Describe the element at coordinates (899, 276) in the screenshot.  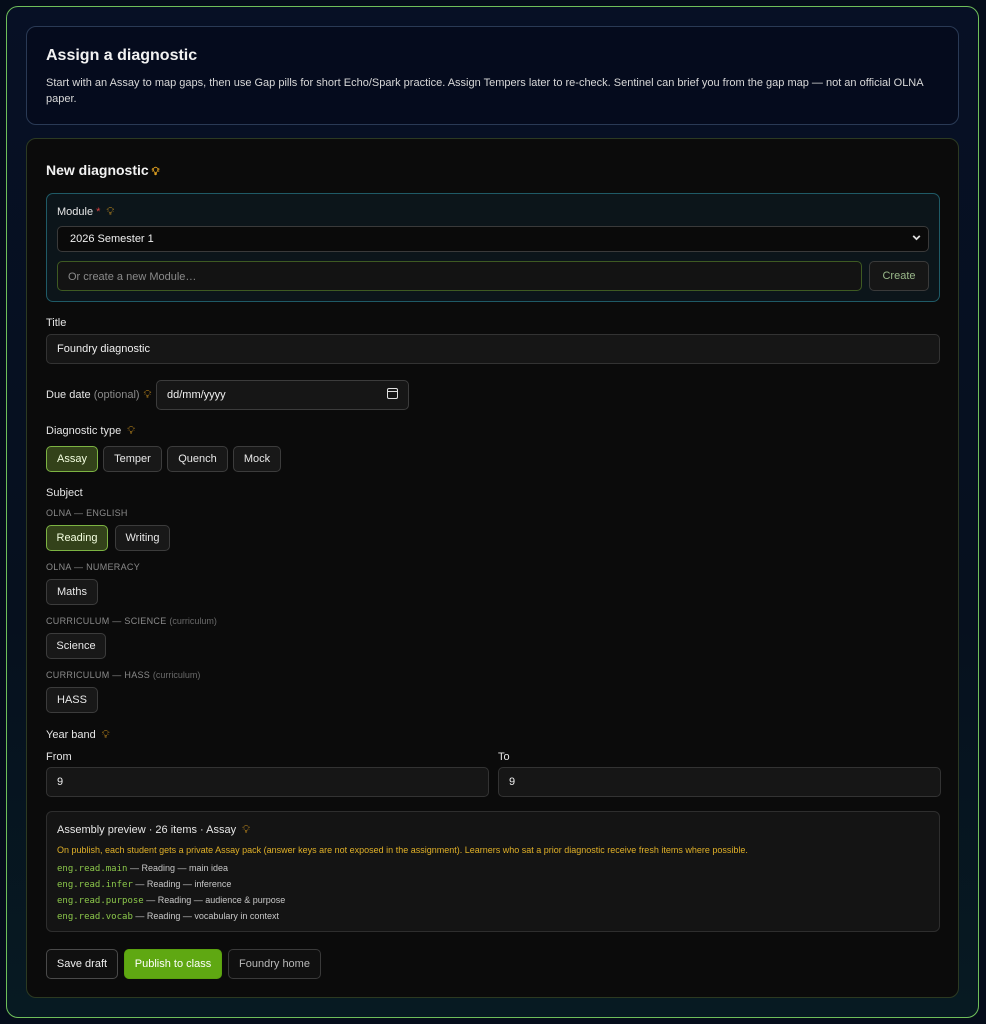
I see `create-module-button: Create` at that location.